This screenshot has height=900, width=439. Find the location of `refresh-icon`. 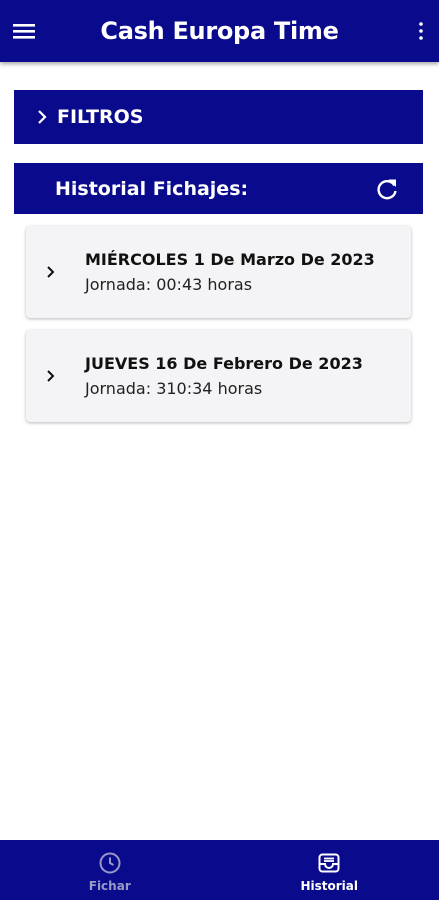

refresh-icon is located at coordinates (387, 189).